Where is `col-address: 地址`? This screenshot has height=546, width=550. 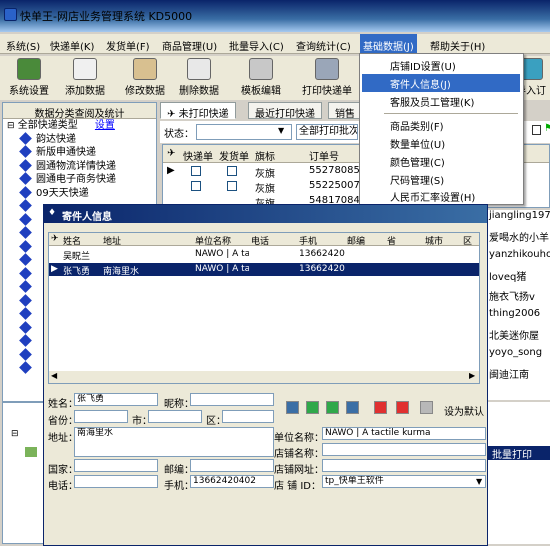
col-address: 地址 is located at coordinates (112, 240).